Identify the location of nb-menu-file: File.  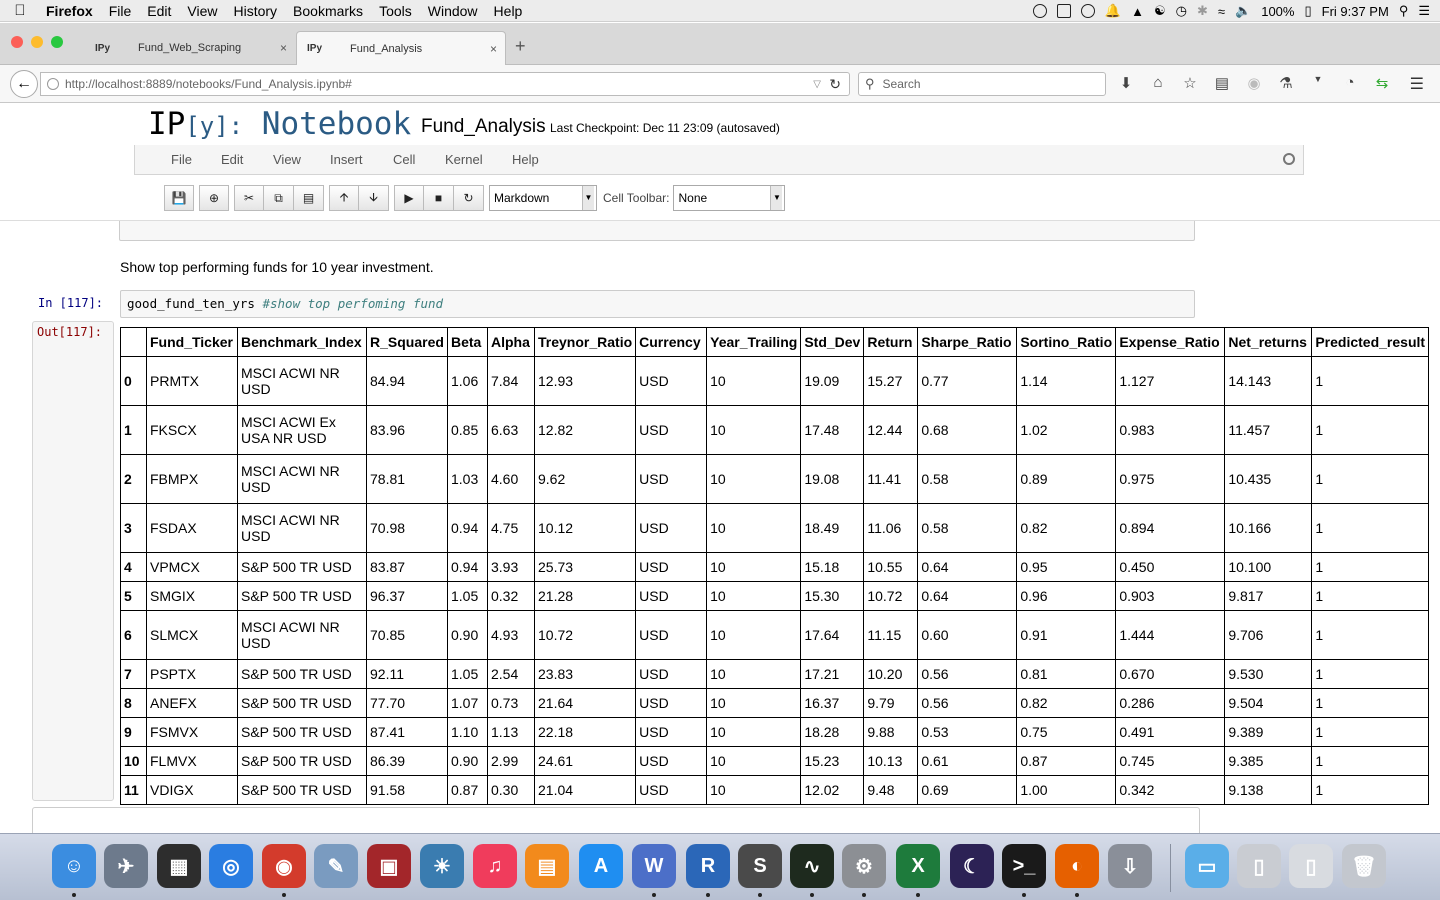
(181, 159).